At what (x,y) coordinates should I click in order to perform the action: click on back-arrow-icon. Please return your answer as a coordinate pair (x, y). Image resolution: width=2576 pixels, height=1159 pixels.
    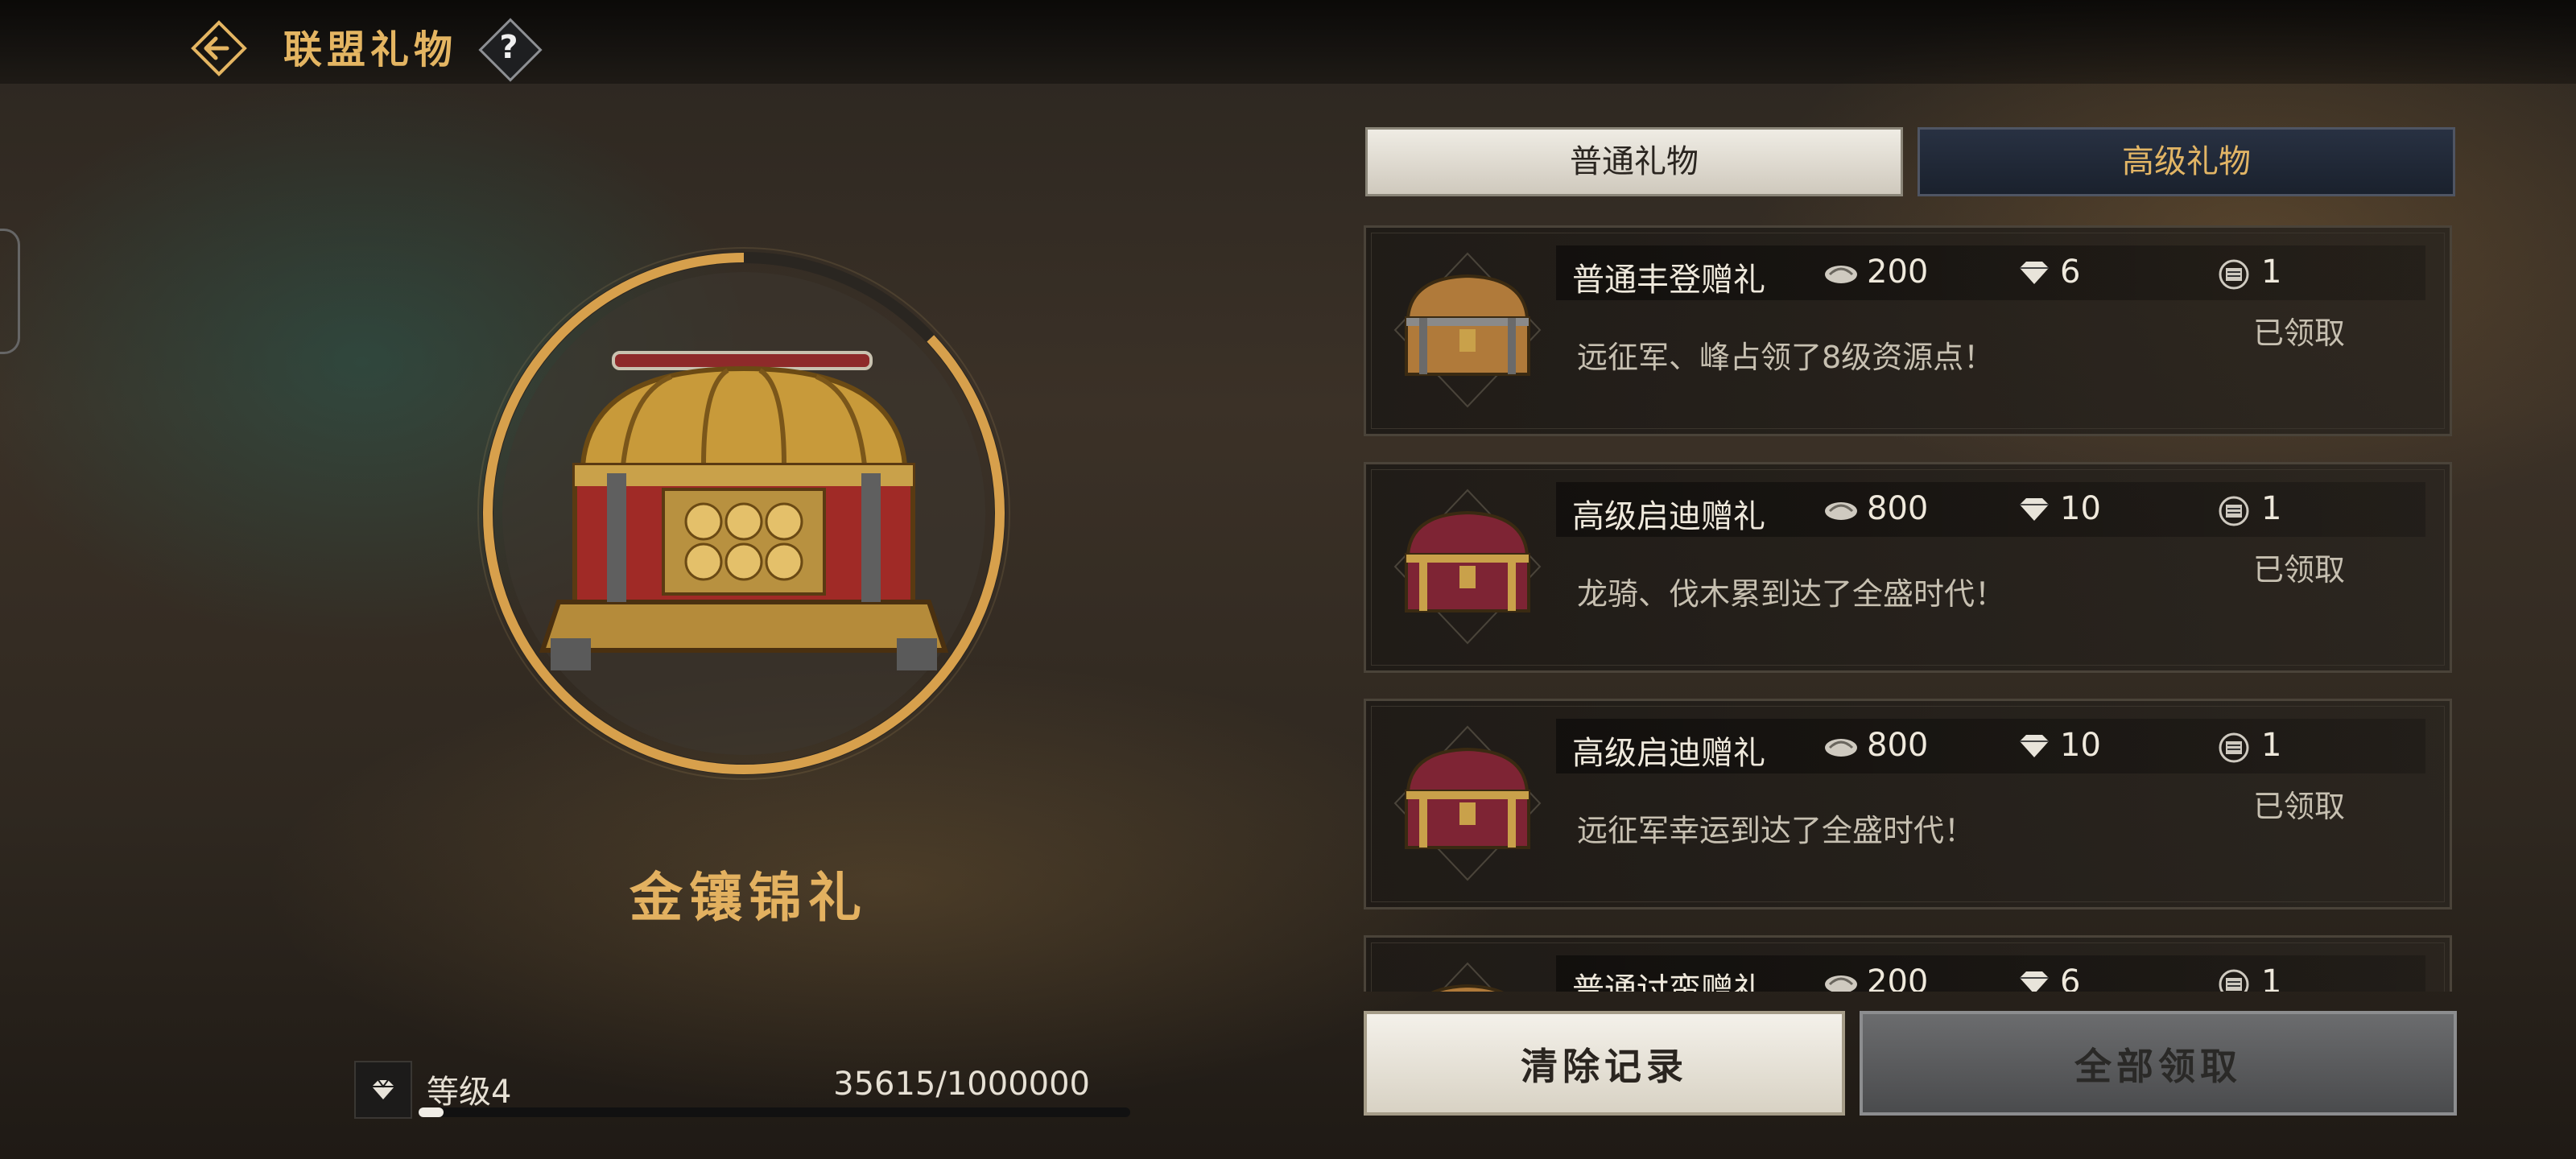
    Looking at the image, I should click on (219, 48).